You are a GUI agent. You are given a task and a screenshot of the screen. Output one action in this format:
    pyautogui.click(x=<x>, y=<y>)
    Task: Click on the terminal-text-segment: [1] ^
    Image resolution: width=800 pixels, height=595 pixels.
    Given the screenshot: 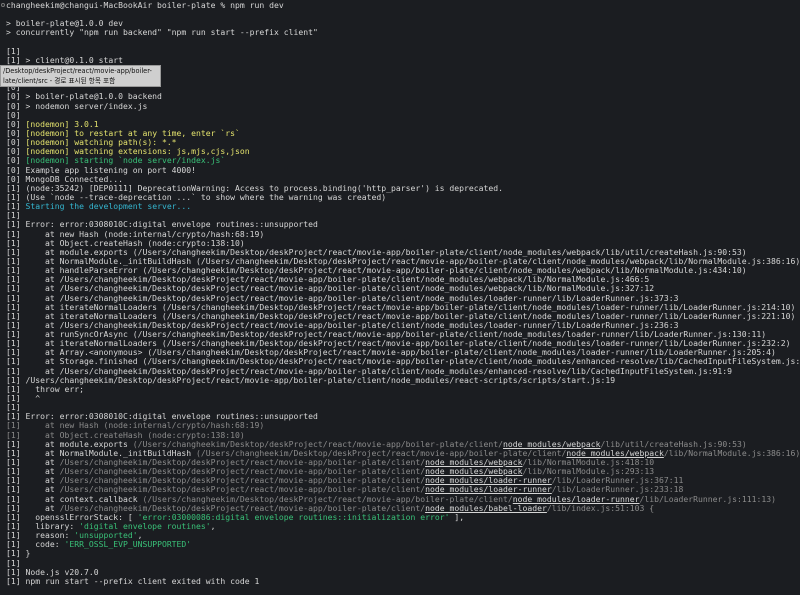 What is the action you would take?
    pyautogui.click(x=23, y=399)
    